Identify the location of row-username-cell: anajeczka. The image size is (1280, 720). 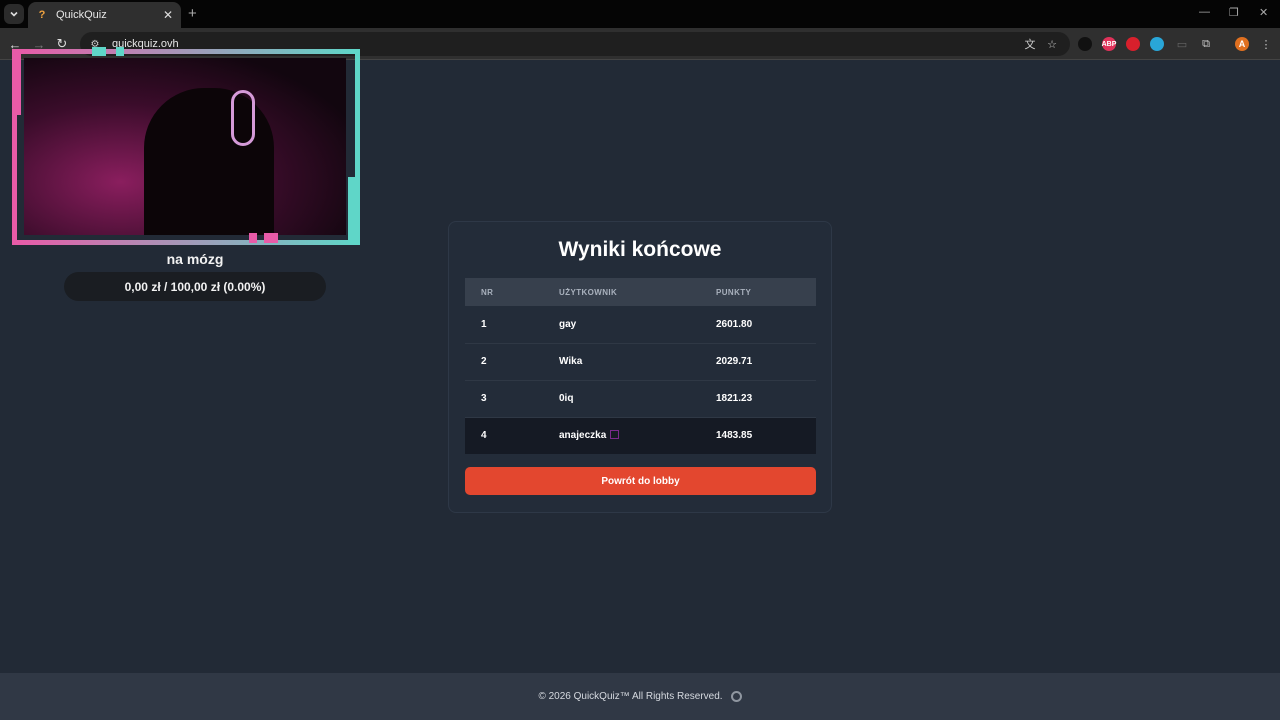
(621, 435).